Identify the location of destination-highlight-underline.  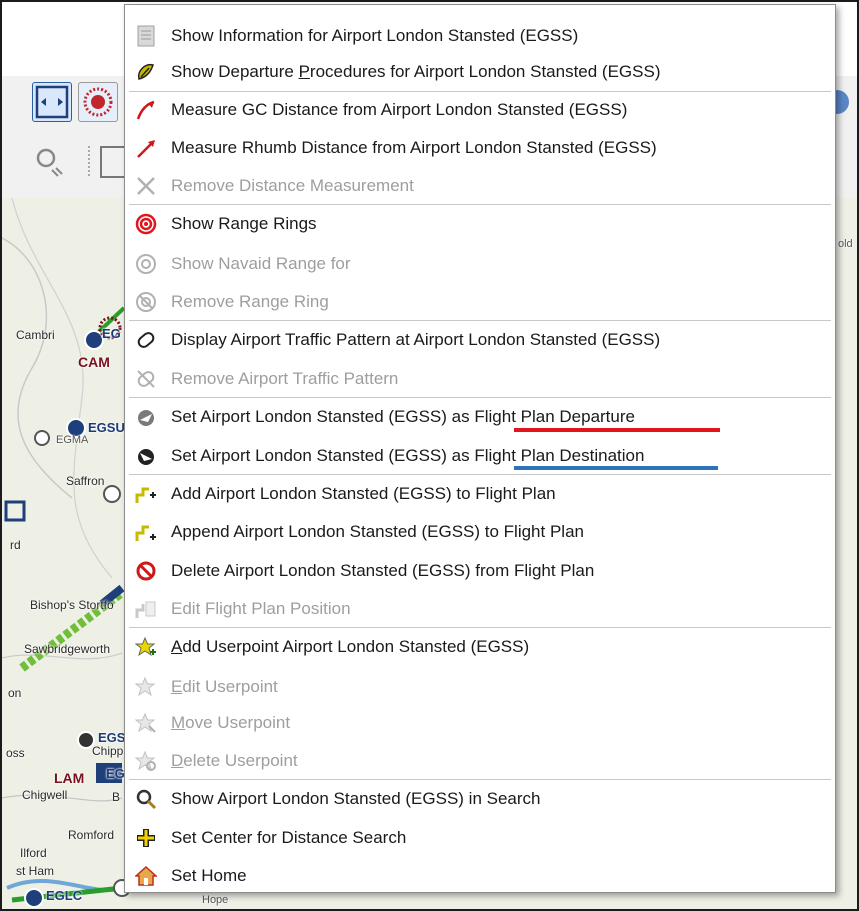
(616, 468).